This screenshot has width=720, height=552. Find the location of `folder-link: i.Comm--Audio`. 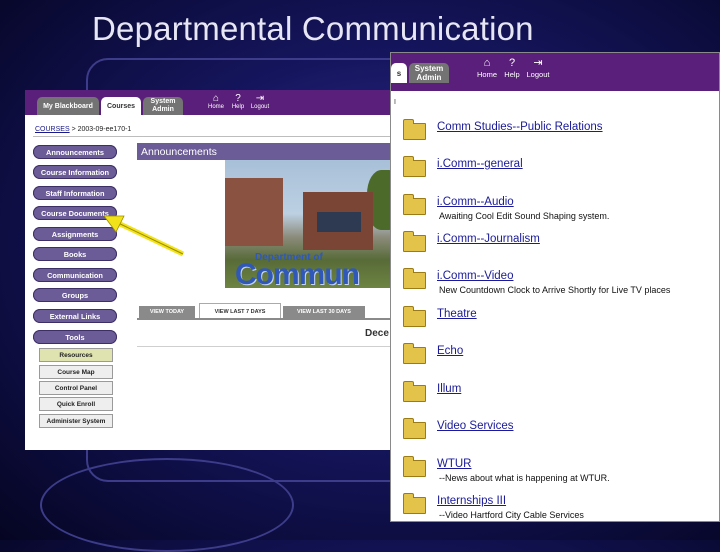

folder-link: i.Comm--Audio is located at coordinates (475, 202).